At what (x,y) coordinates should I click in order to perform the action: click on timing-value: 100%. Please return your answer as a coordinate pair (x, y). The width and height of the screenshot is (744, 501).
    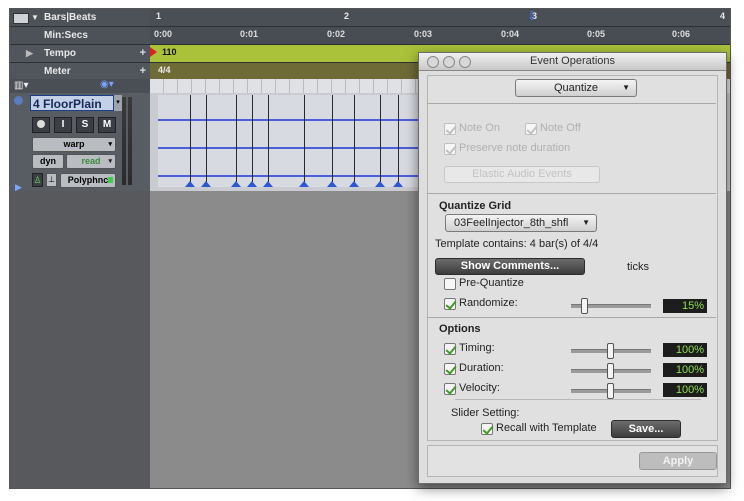
    Looking at the image, I should click on (685, 350).